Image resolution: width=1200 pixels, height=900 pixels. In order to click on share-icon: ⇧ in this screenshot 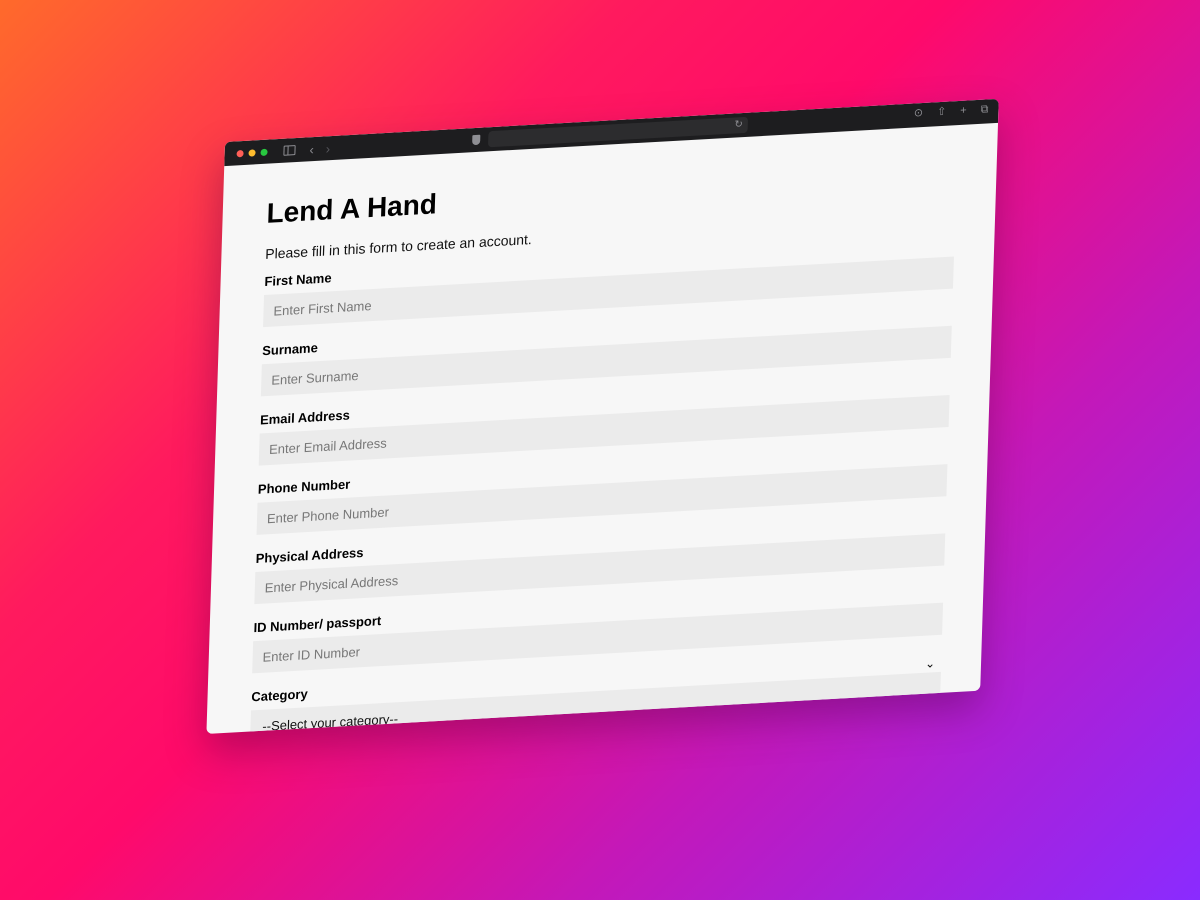, I will do `click(942, 112)`.